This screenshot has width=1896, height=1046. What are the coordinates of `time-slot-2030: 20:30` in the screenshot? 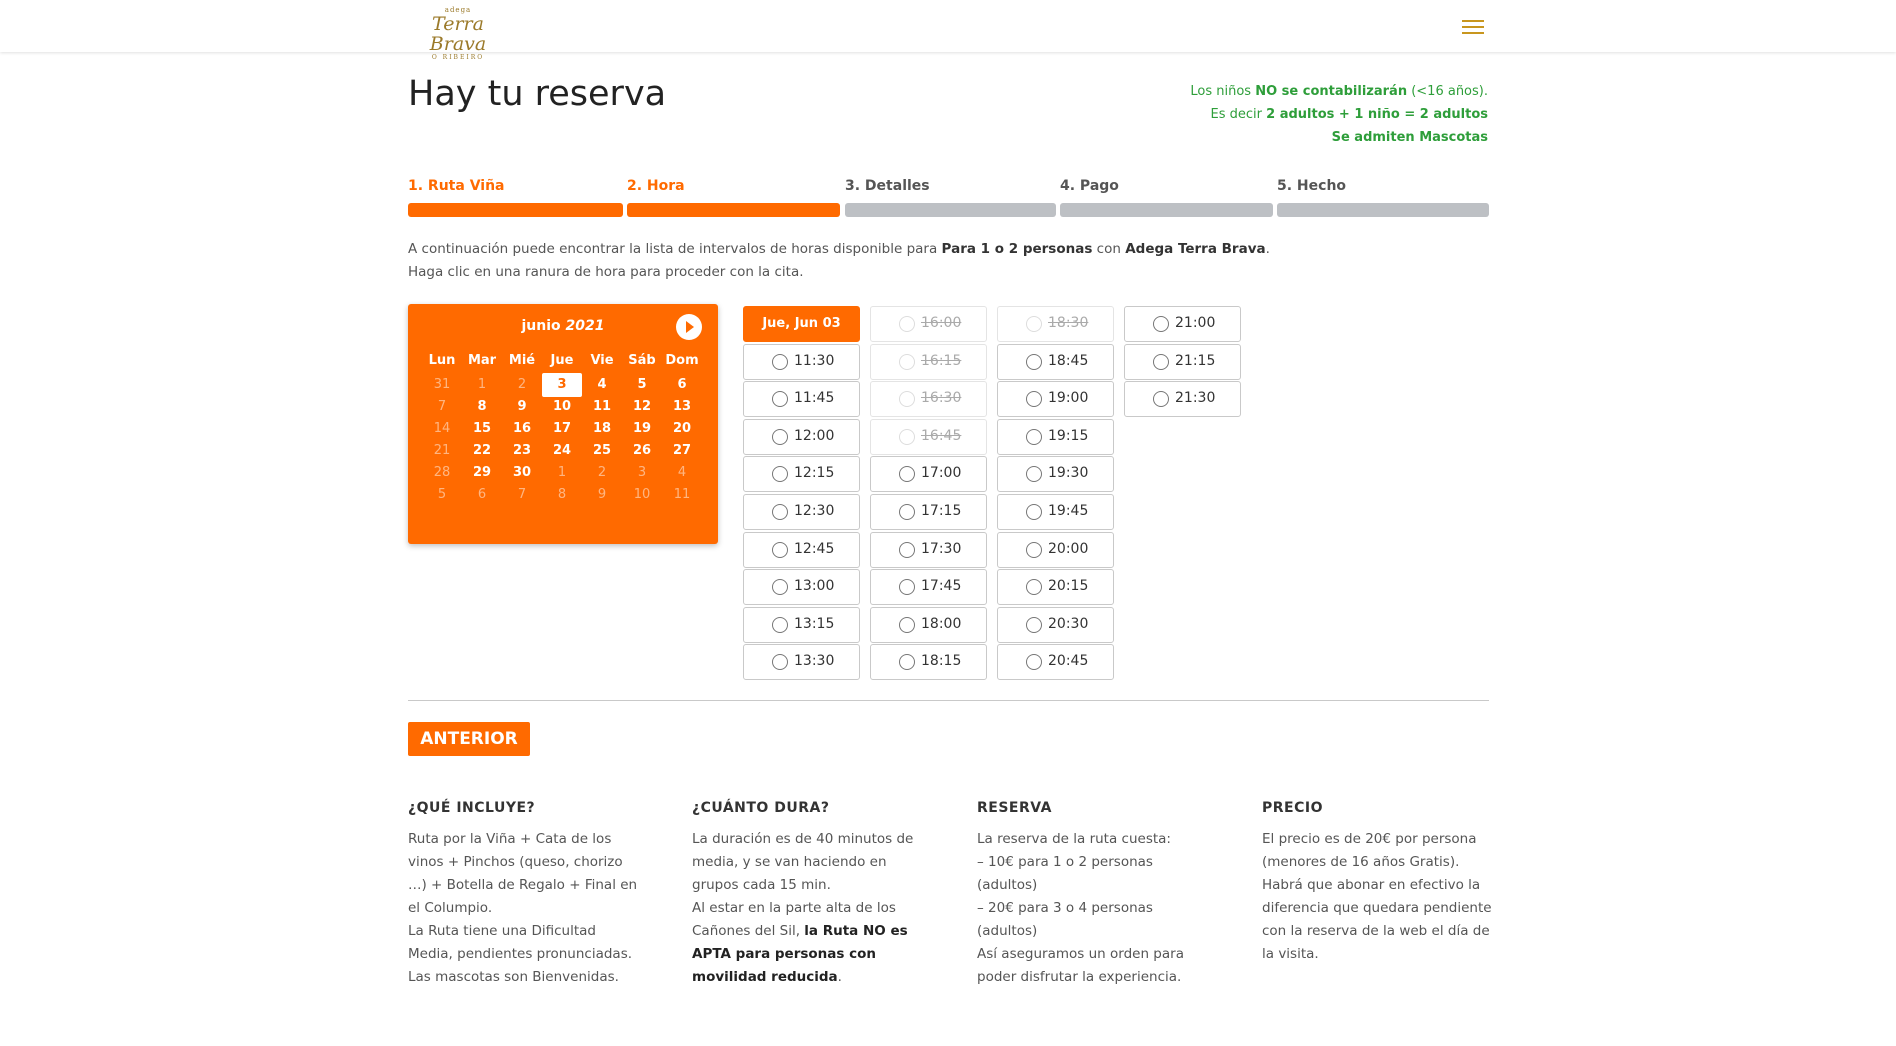 It's located at (1055, 624).